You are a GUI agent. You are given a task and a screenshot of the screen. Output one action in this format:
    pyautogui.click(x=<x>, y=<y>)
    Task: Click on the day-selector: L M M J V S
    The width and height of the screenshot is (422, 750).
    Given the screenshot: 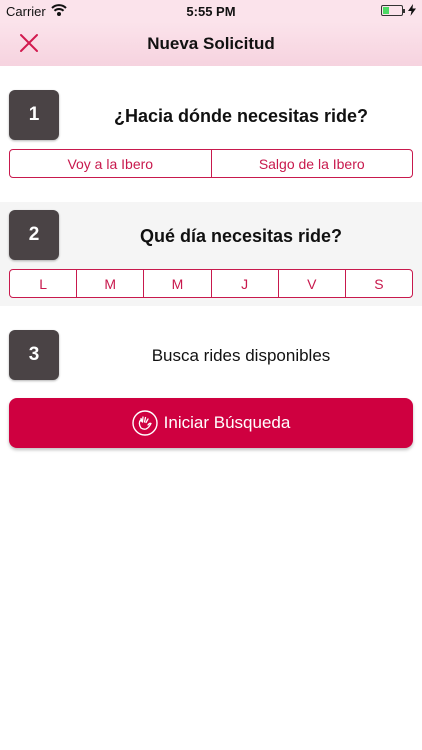 What is the action you would take?
    pyautogui.click(x=211, y=283)
    